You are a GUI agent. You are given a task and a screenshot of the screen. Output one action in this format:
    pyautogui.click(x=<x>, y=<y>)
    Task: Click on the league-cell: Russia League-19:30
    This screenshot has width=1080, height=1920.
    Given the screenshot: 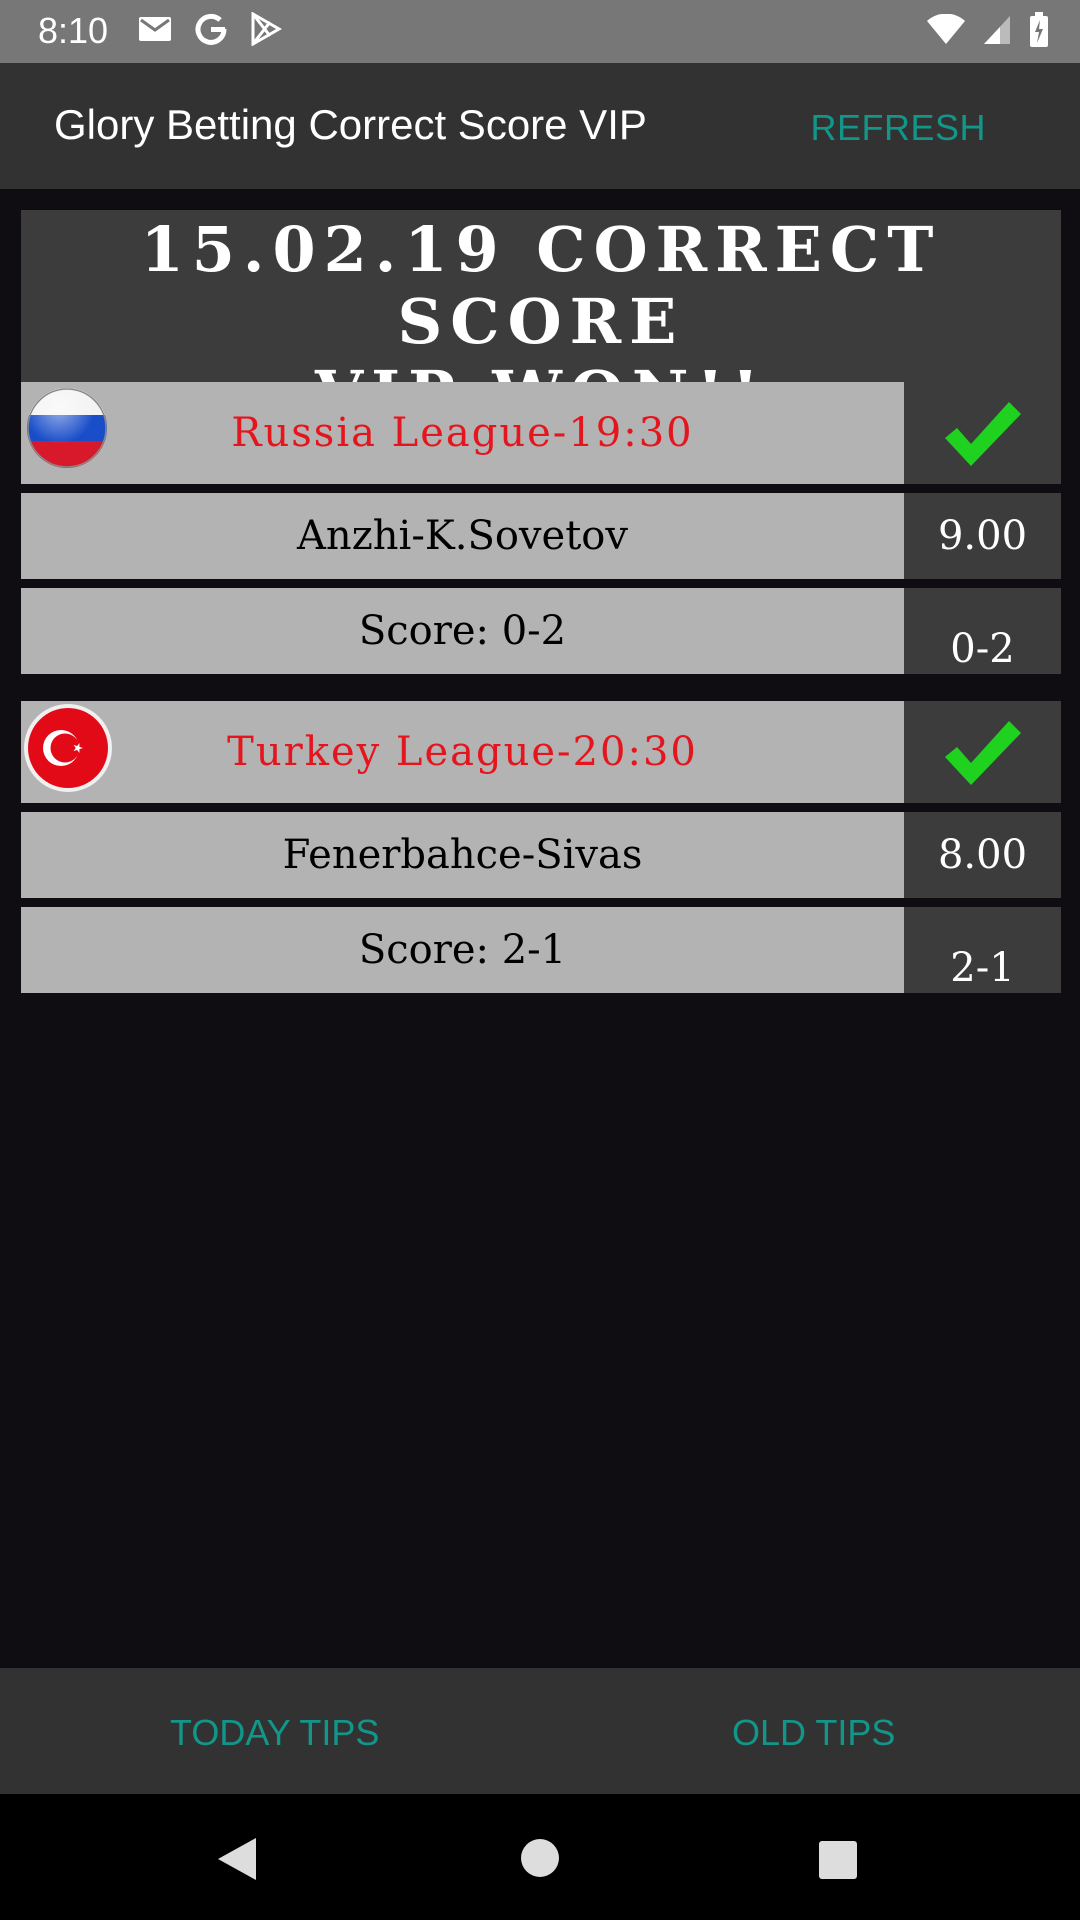 What is the action you would take?
    pyautogui.click(x=462, y=433)
    